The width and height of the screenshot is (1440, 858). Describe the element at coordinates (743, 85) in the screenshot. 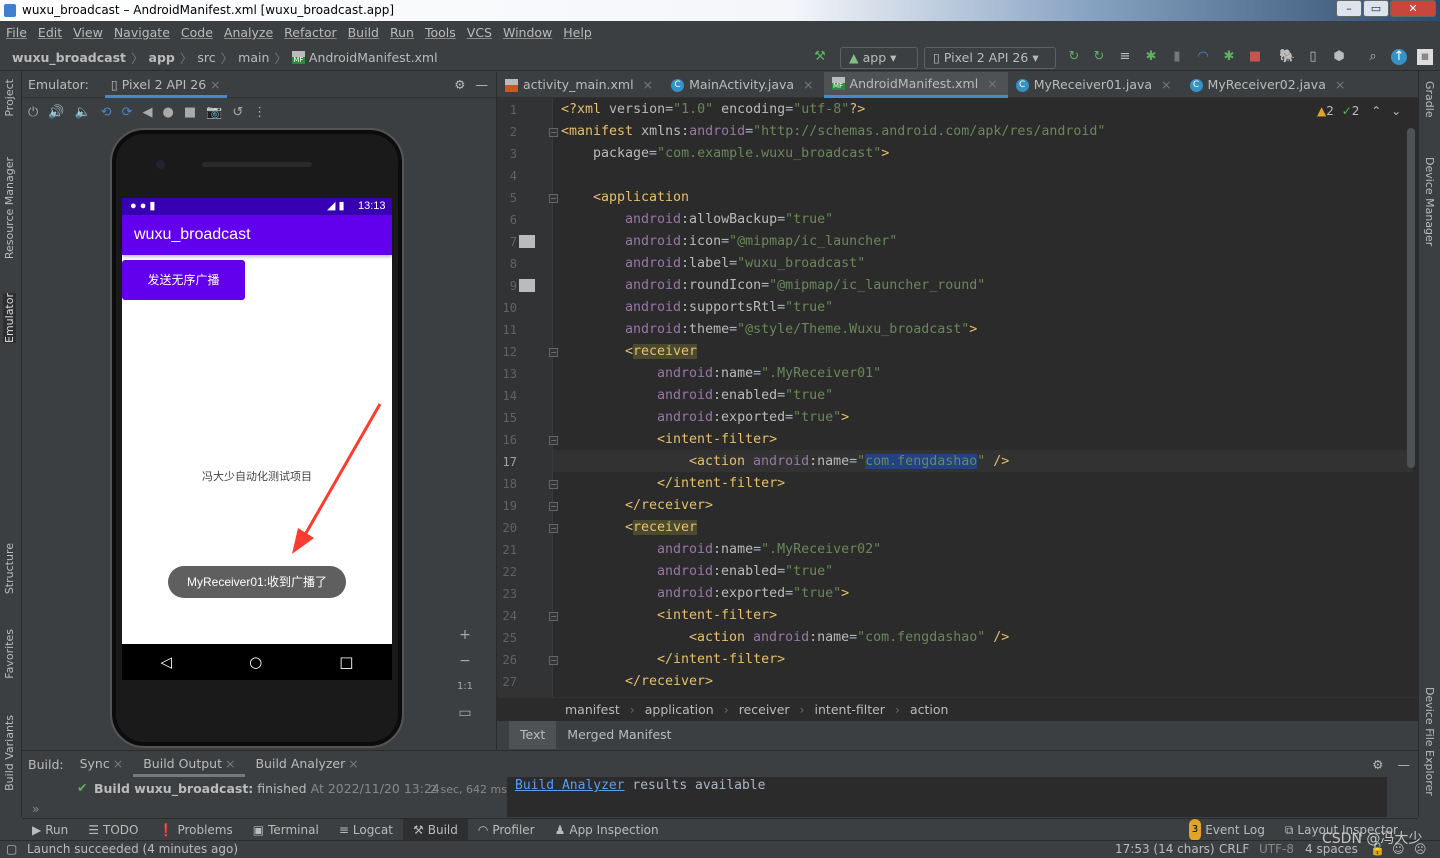

I see `editor-tab: C MainActivity.java ×` at that location.